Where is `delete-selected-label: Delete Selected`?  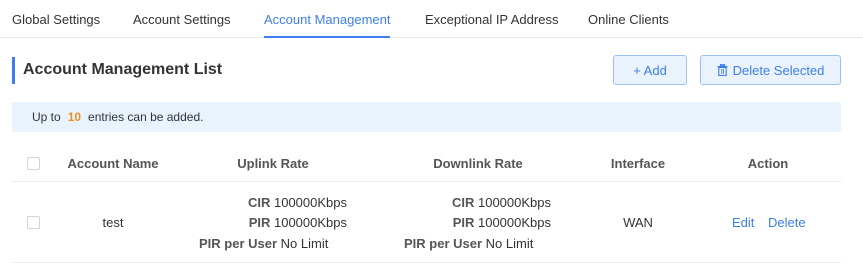 delete-selected-label: Delete Selected is located at coordinates (778, 70).